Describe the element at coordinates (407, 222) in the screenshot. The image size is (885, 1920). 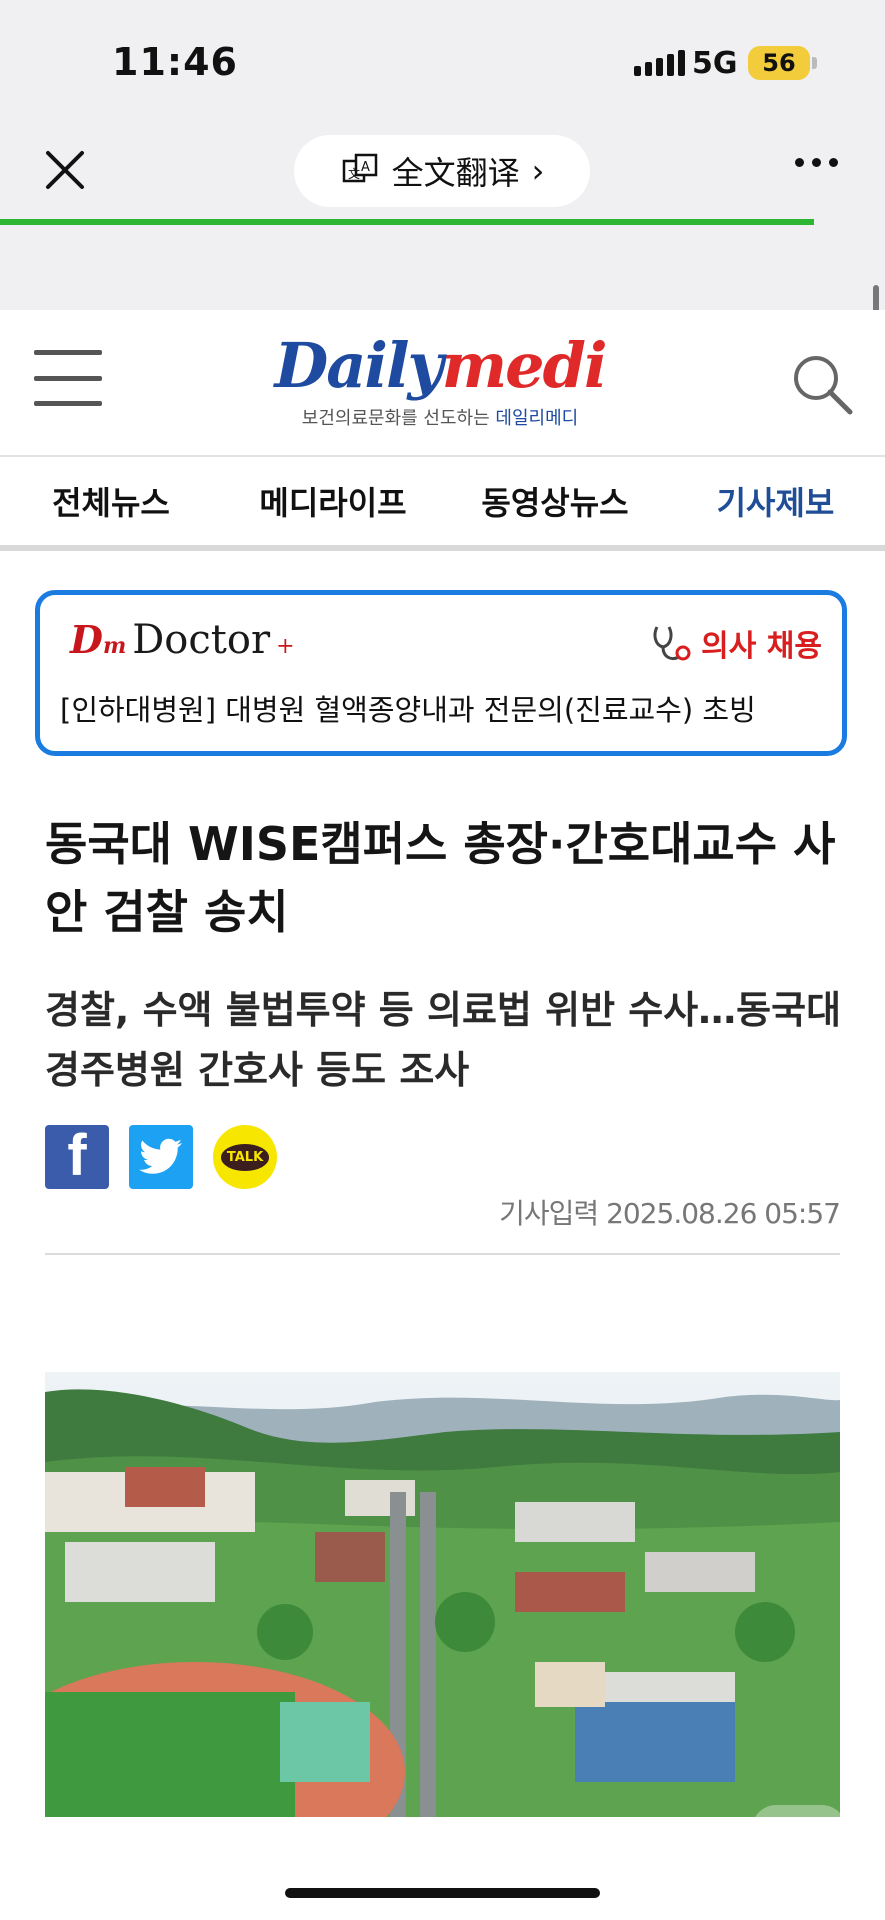
I see `page-load-progress` at that location.